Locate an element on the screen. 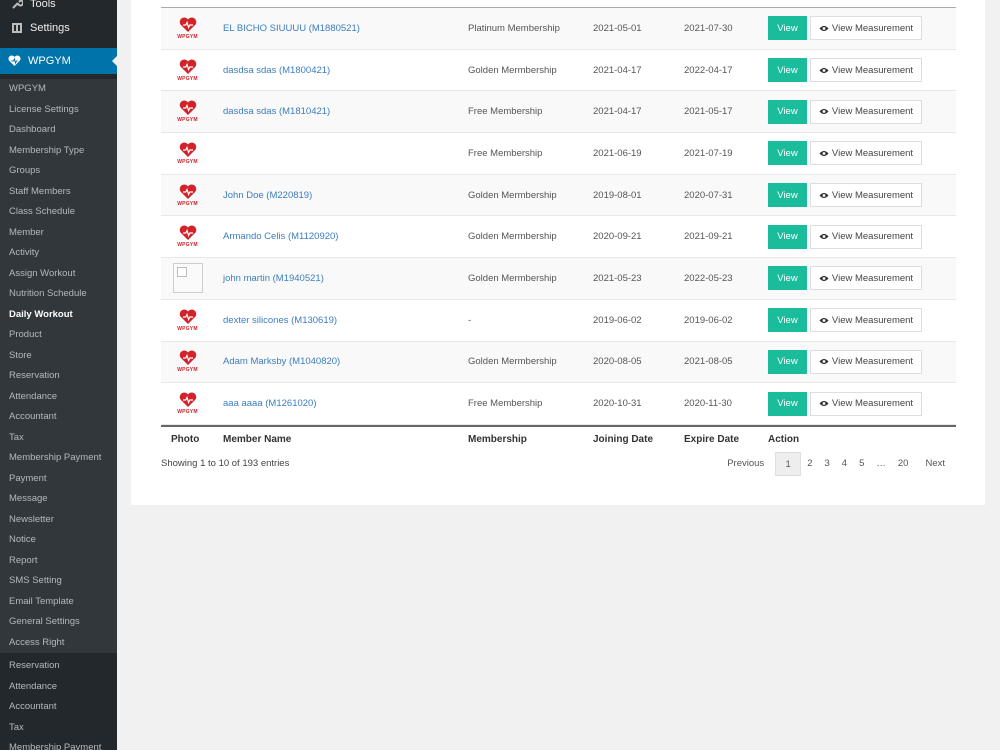  member-photo-cell: WPGYM is located at coordinates (187, 28).